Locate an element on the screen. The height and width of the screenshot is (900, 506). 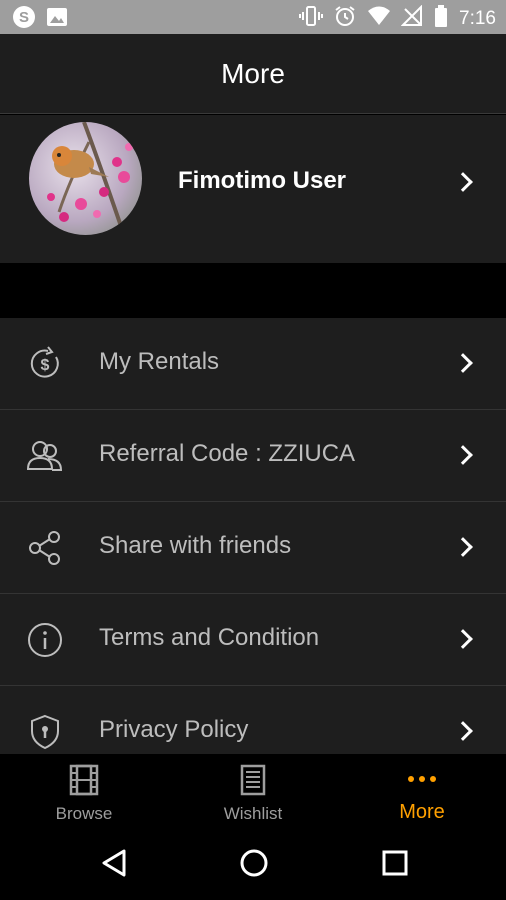
list-icon is located at coordinates (253, 782).